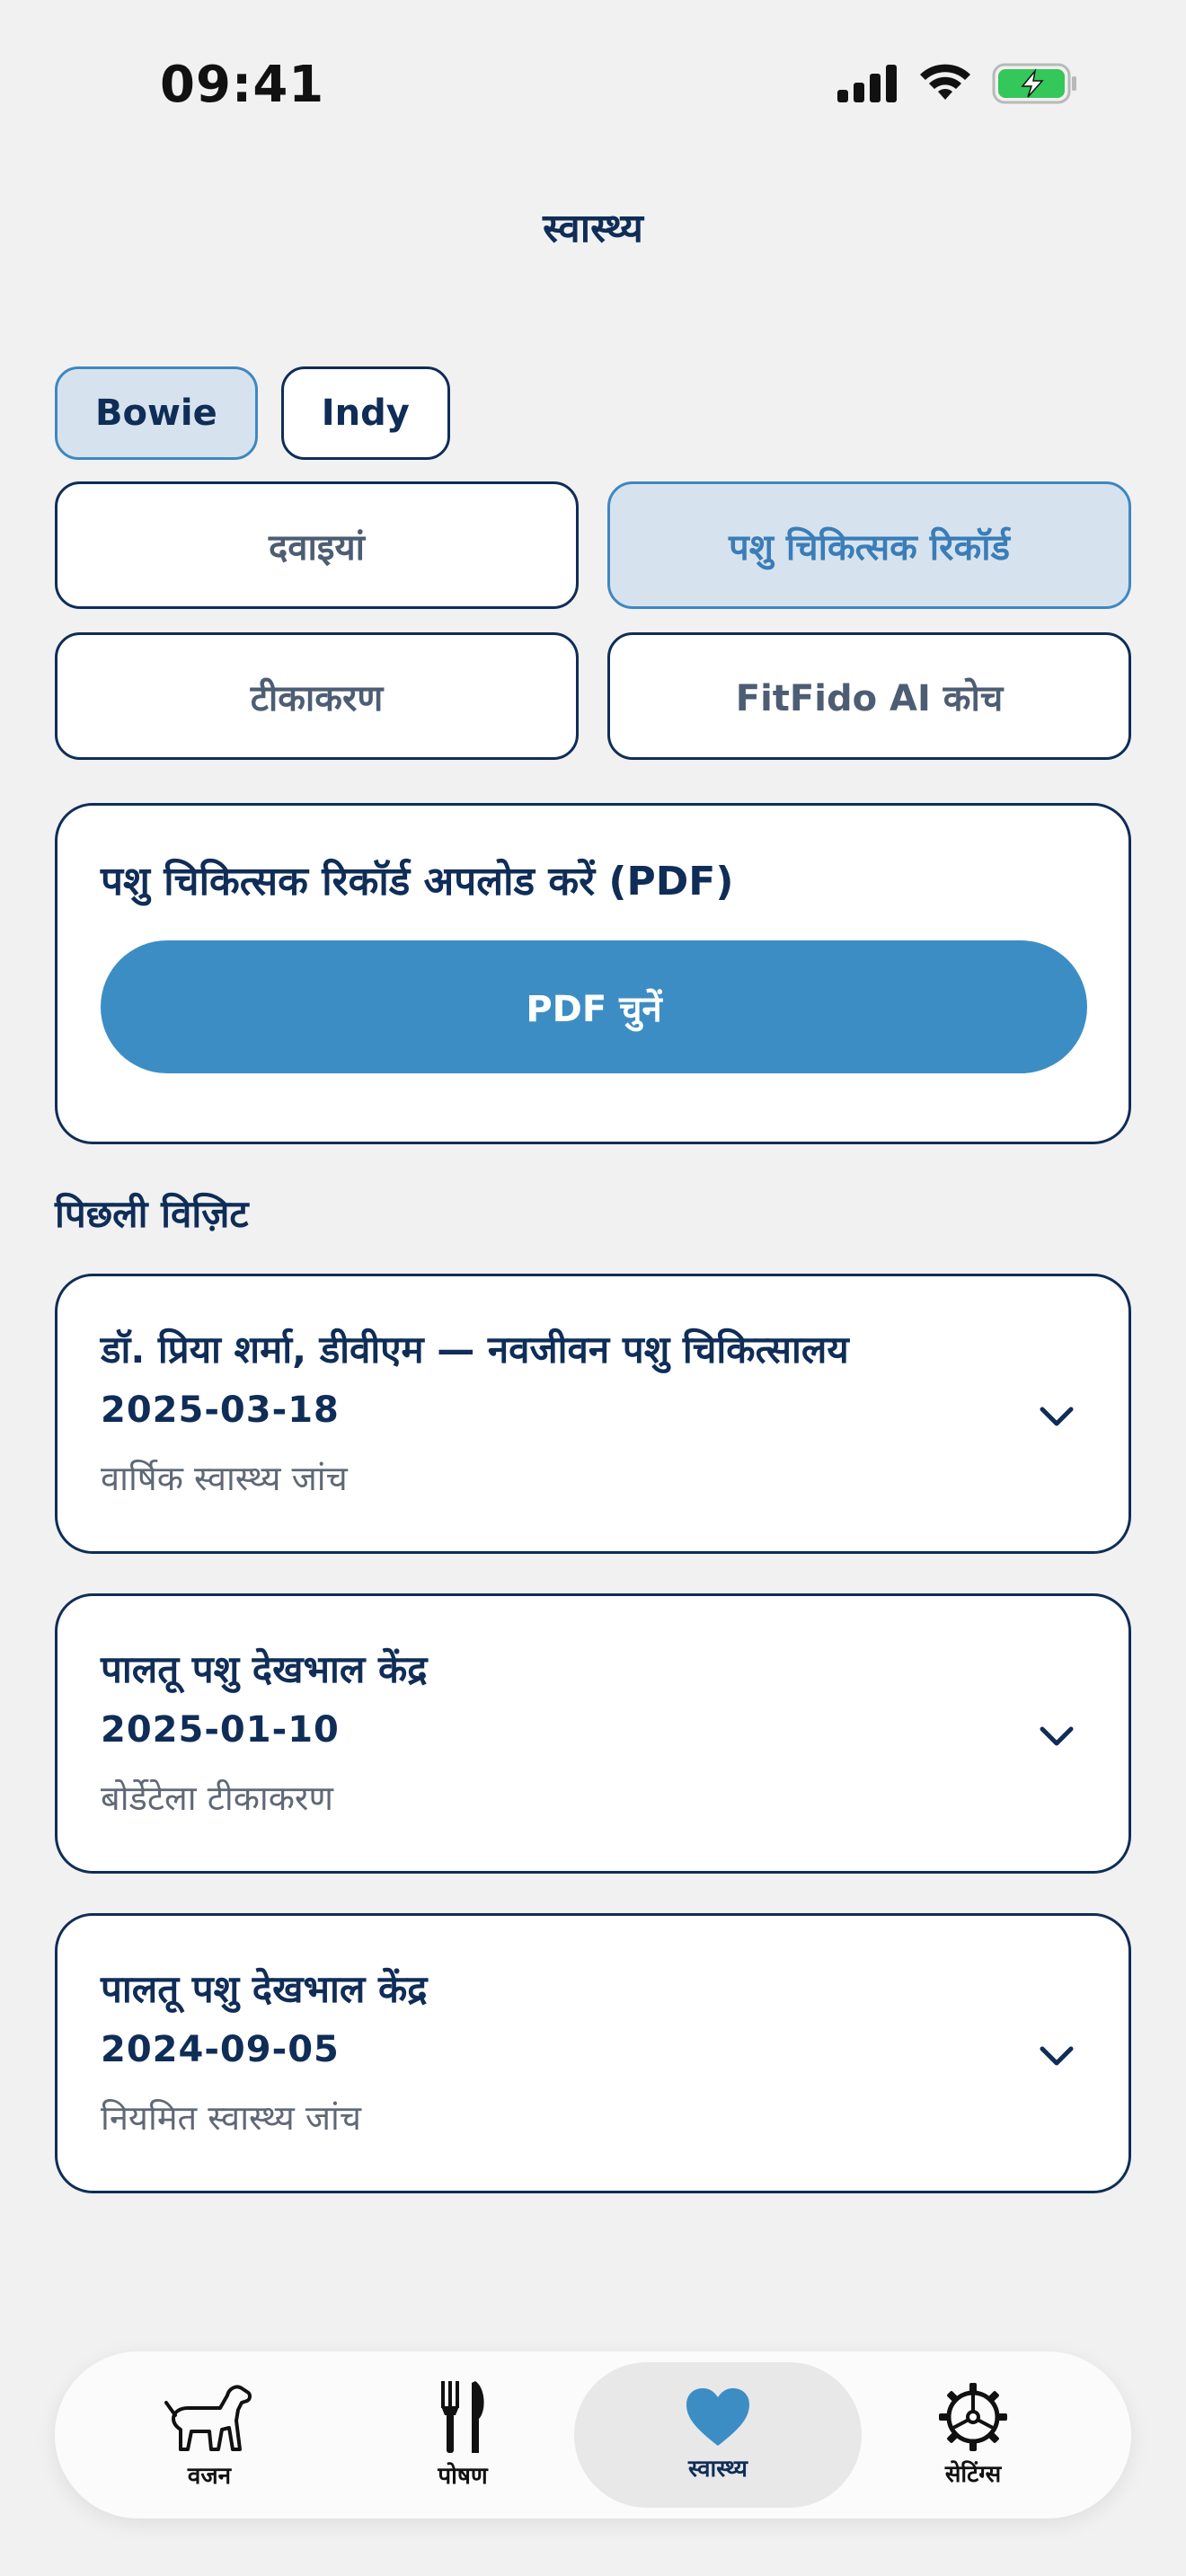 Image resolution: width=1186 pixels, height=2576 pixels. I want to click on battery-charging-icon, so click(1034, 83).